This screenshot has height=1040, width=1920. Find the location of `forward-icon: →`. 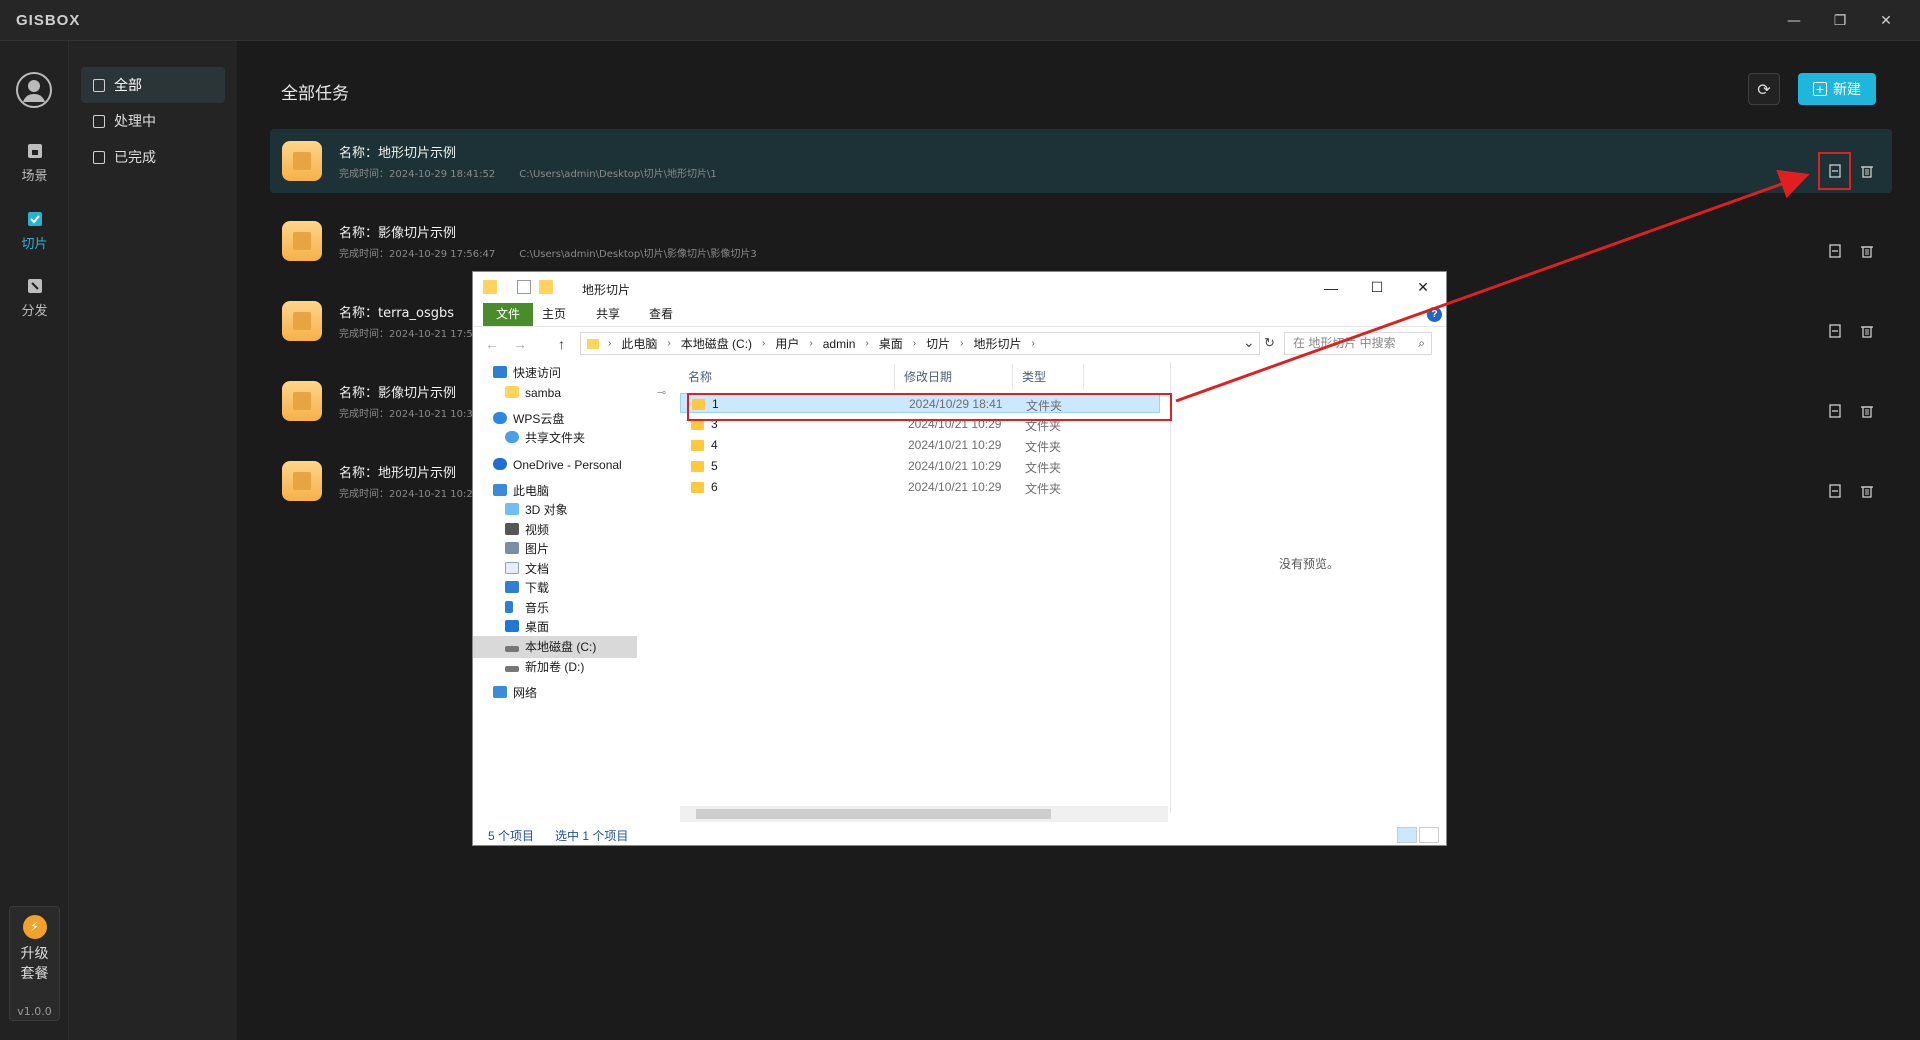

forward-icon: → is located at coordinates (520, 344).